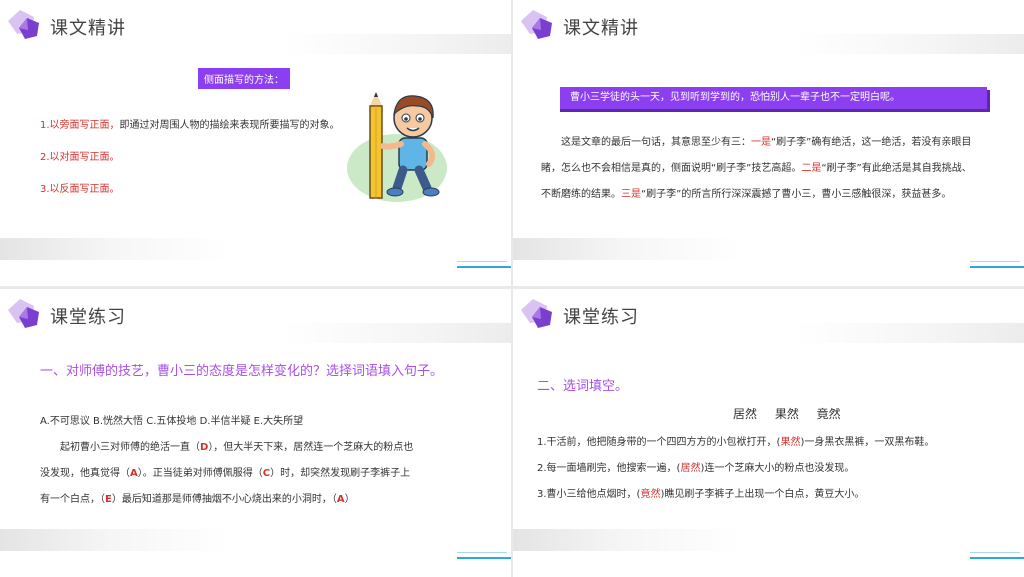 The image size is (1024, 577). I want to click on method-item: 1.以旁面写正面，即通过对周围人物的描绘来表现所要描写的对象。, so click(190, 125).